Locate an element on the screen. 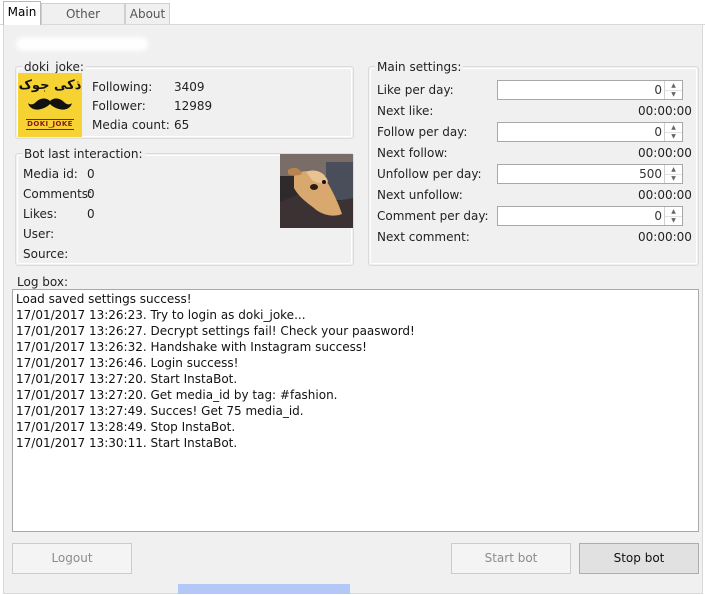 This screenshot has height=595, width=705. comment-per-day-label: Comment per day: is located at coordinates (433, 216).